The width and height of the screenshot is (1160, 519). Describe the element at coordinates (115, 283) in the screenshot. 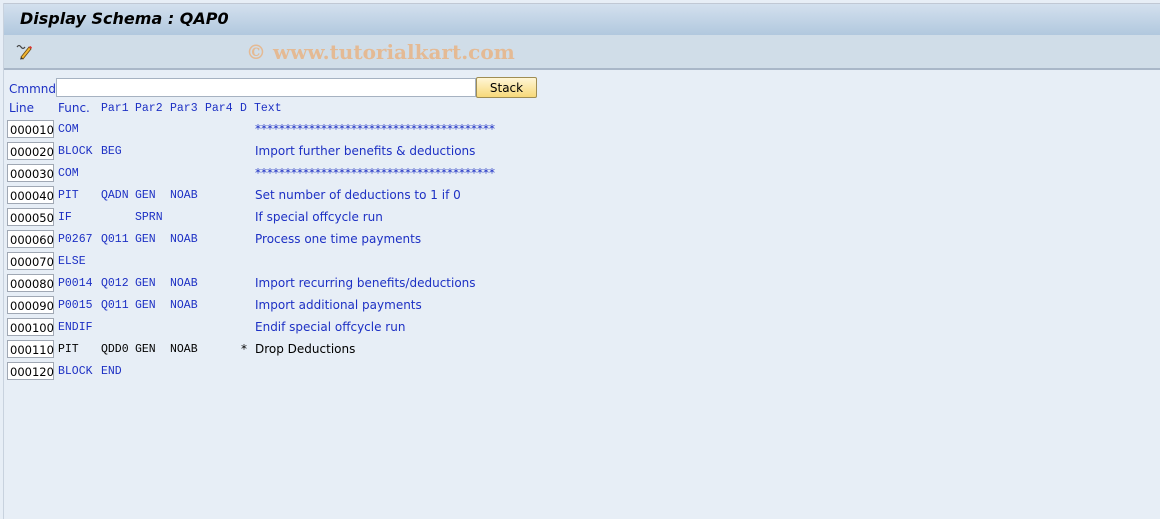

I see `cell-par1: Q012` at that location.